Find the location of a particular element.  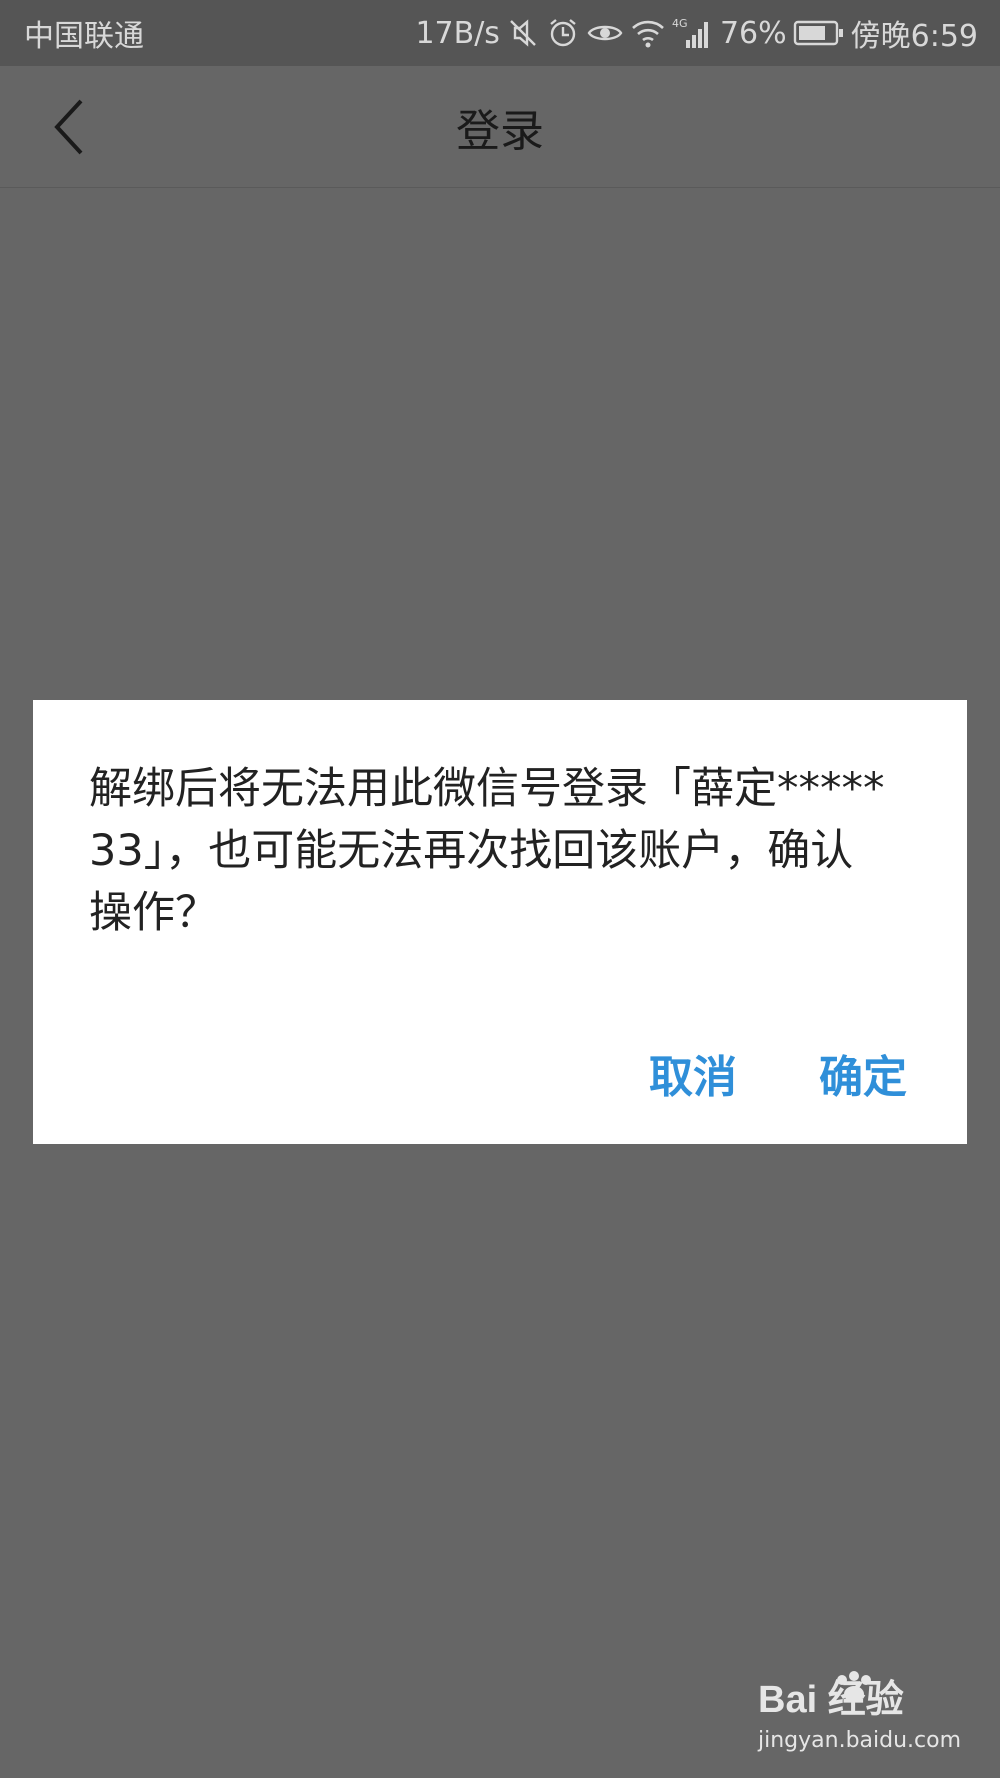

status-icons: 17B/s 4G 76% 傍晚6:59 is located at coordinates (696, 33).